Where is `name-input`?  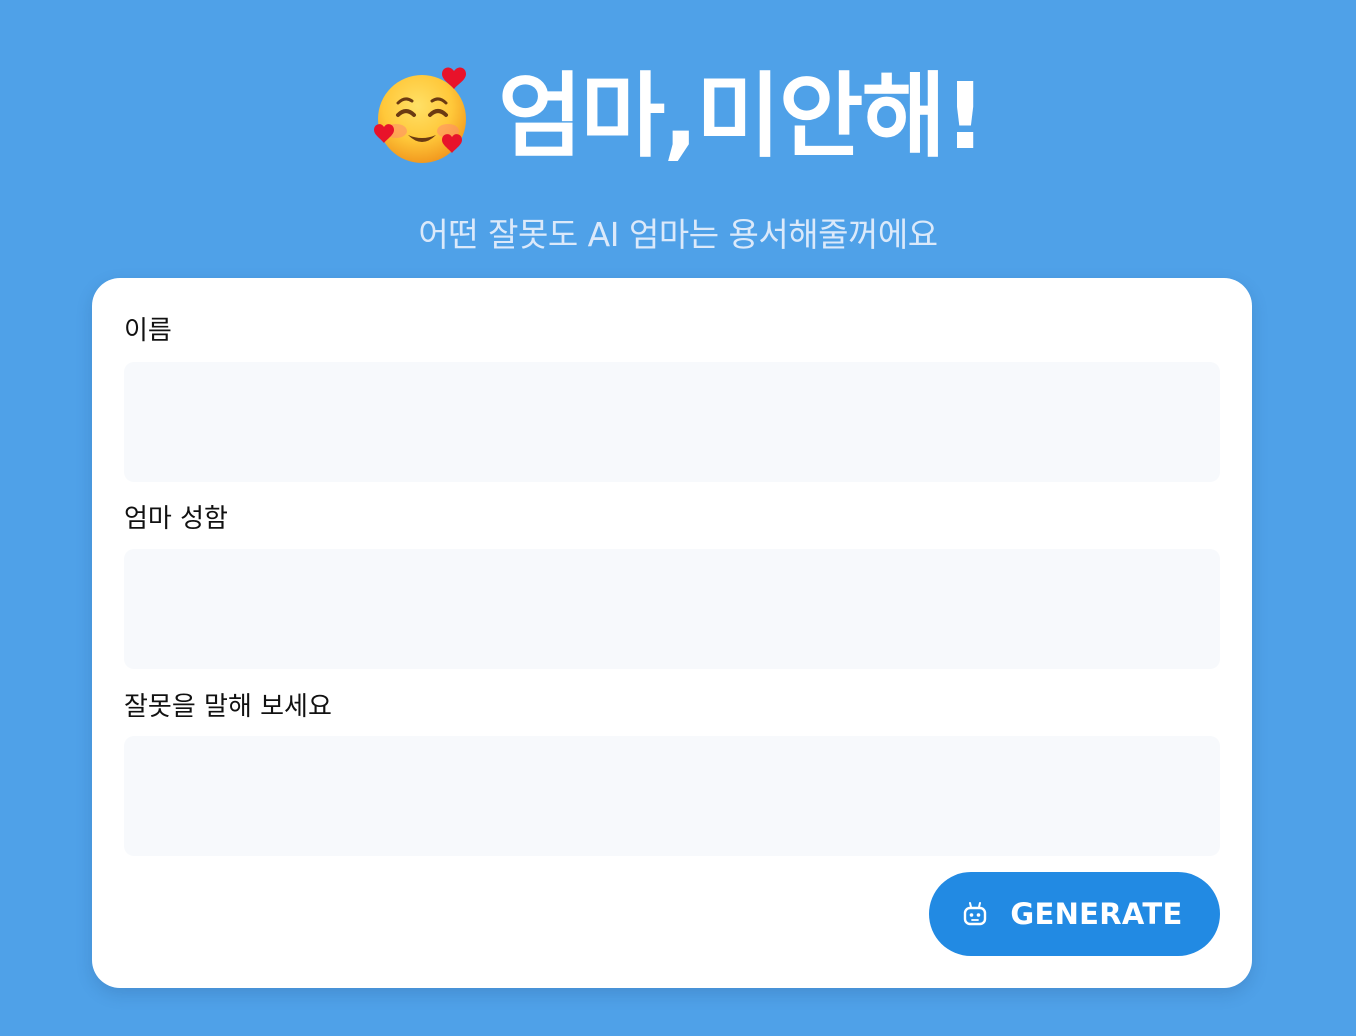 name-input is located at coordinates (672, 422).